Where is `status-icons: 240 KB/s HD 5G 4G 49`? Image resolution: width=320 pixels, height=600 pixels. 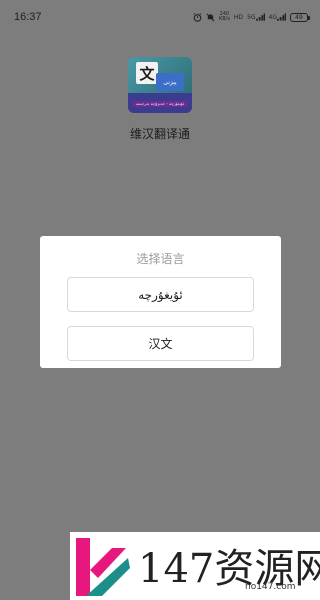 status-icons: 240 KB/s HD 5G 4G 49 is located at coordinates (251, 17).